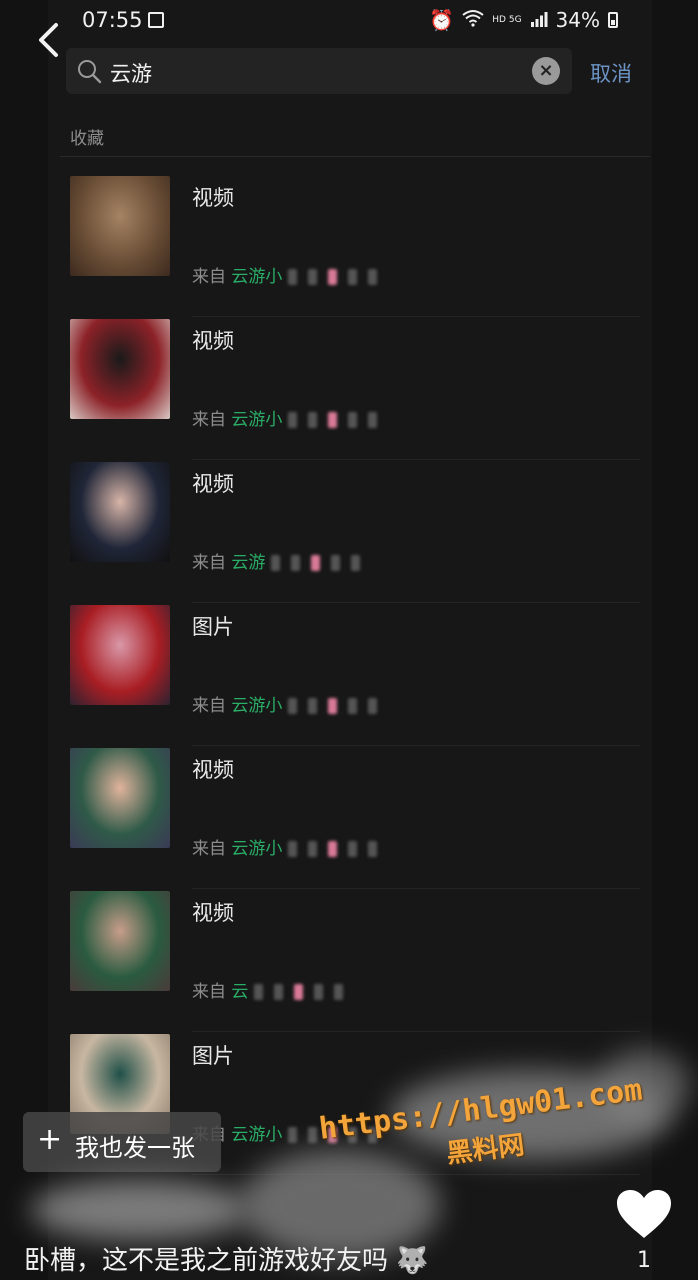 The height and width of the screenshot is (1280, 698). Describe the element at coordinates (156, 20) in the screenshot. I see `notification-check-icon` at that location.